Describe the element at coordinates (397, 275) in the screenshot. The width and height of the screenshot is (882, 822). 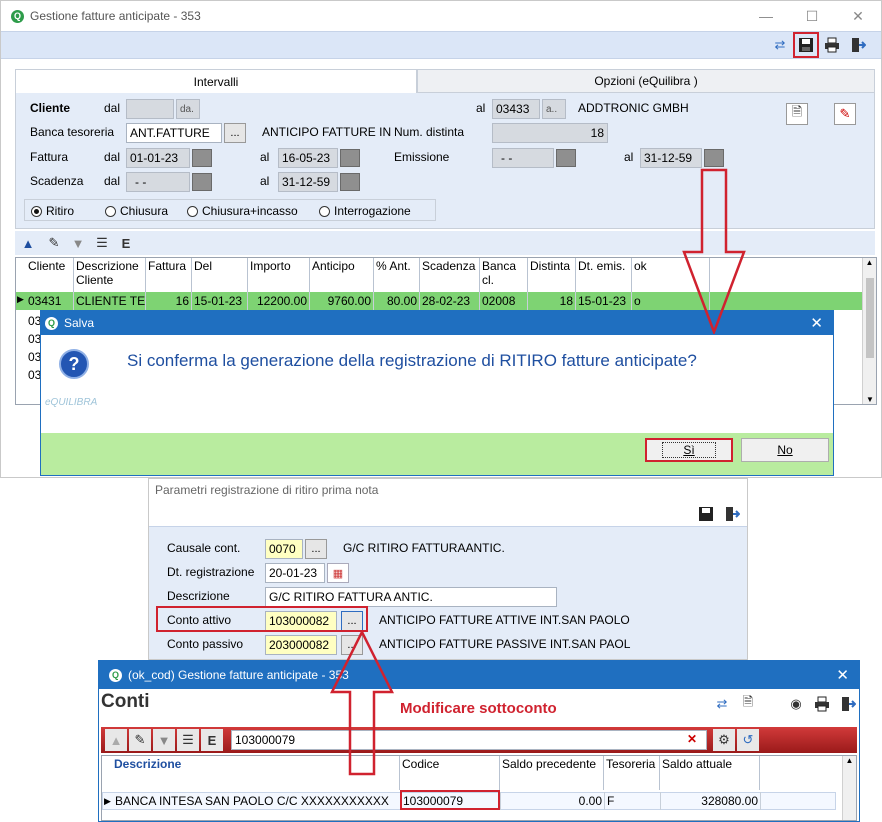
I see `col-perc-ant: % Ant.` at that location.